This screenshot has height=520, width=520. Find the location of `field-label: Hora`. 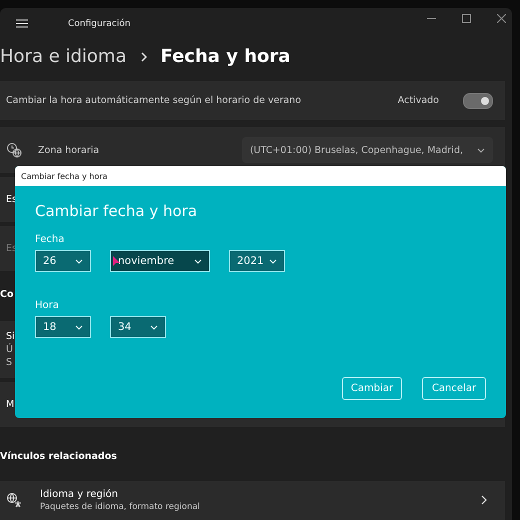

field-label: Hora is located at coordinates (47, 305).